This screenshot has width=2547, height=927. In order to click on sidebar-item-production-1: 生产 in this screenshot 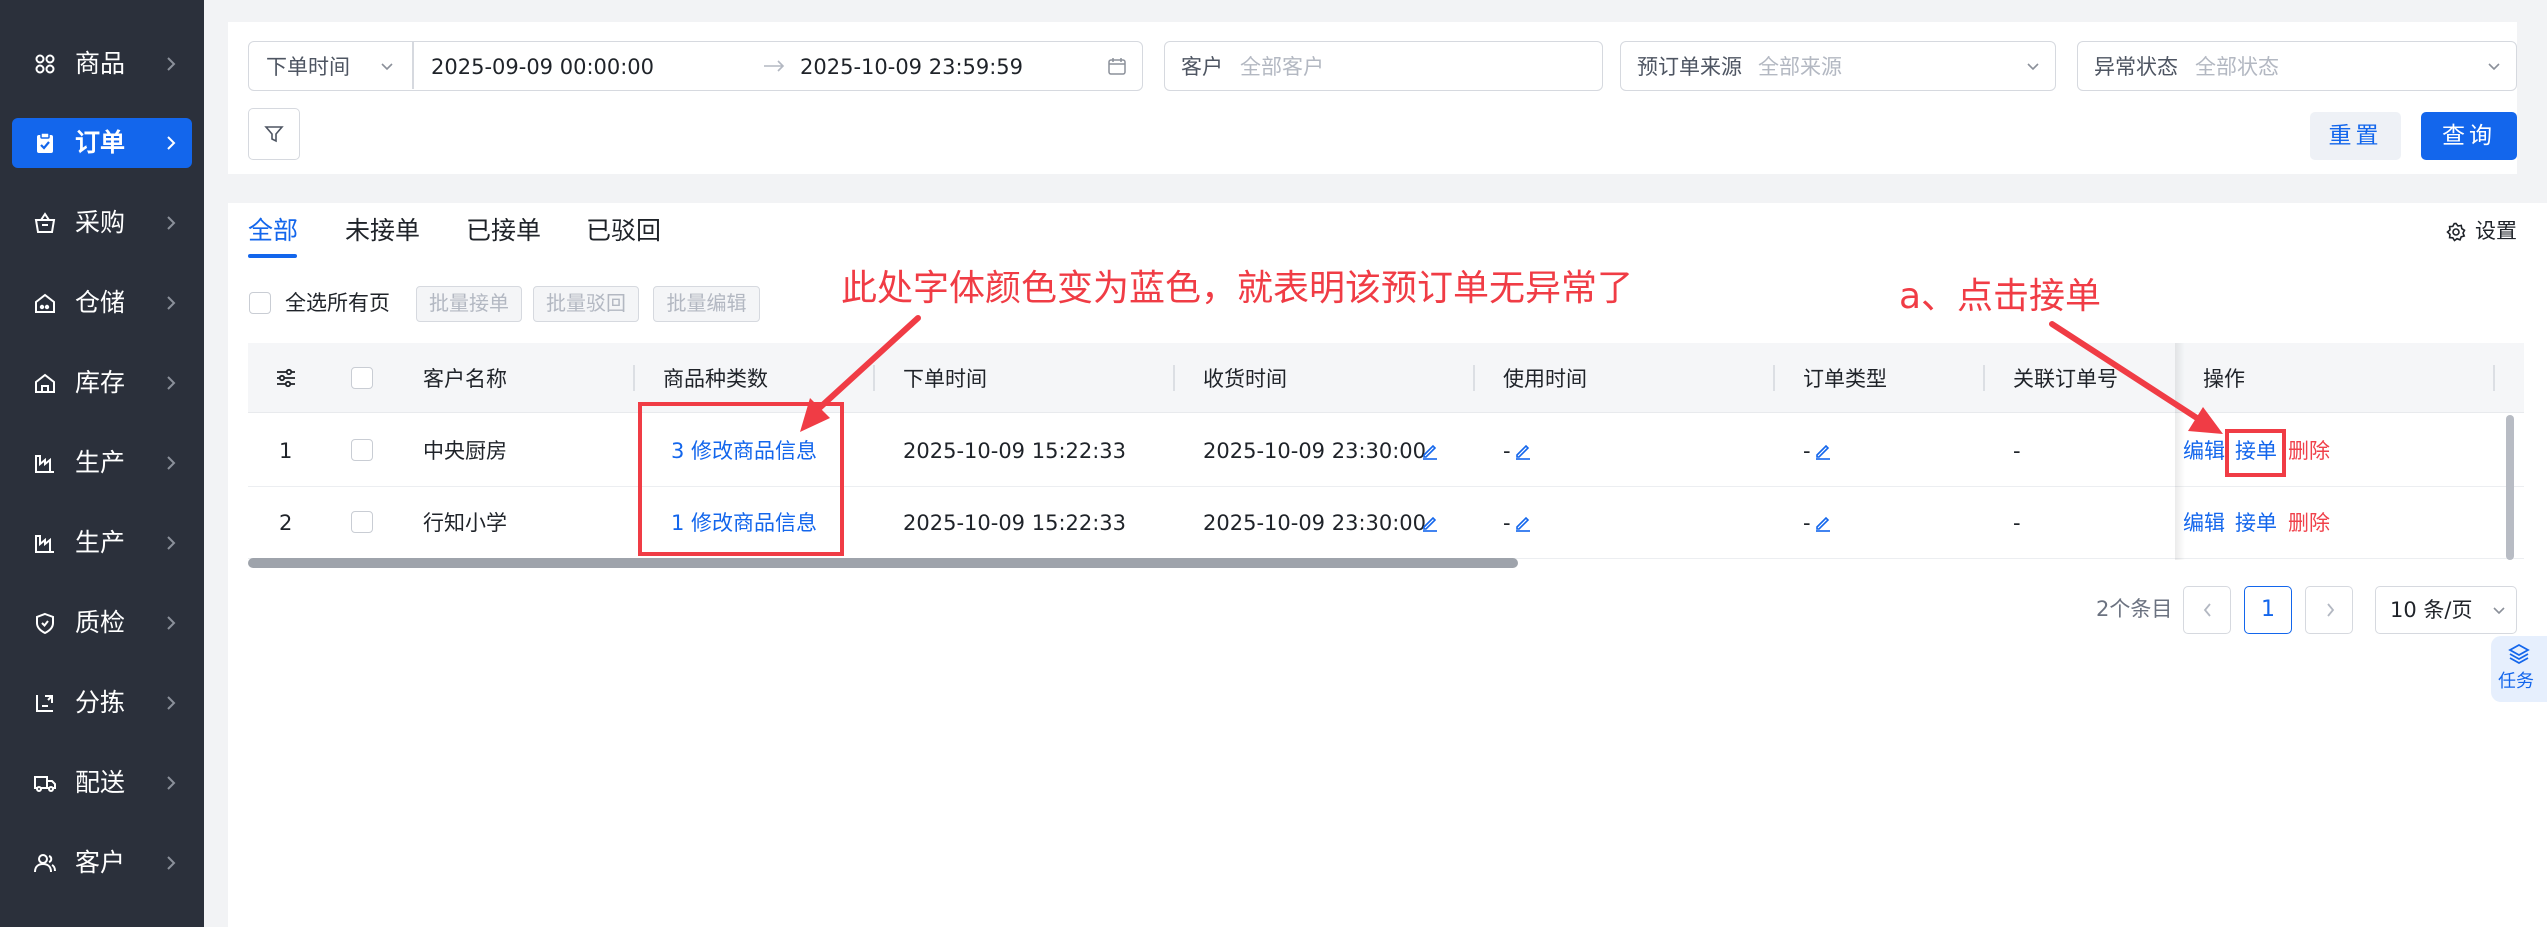, I will do `click(102, 463)`.